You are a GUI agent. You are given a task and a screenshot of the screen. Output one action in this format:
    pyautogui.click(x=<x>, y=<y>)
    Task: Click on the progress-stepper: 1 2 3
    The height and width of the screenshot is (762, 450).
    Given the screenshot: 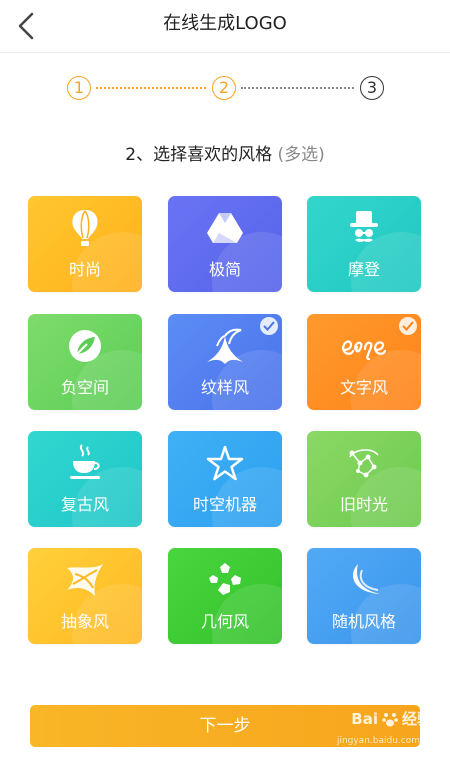 What is the action you would take?
    pyautogui.click(x=225, y=90)
    